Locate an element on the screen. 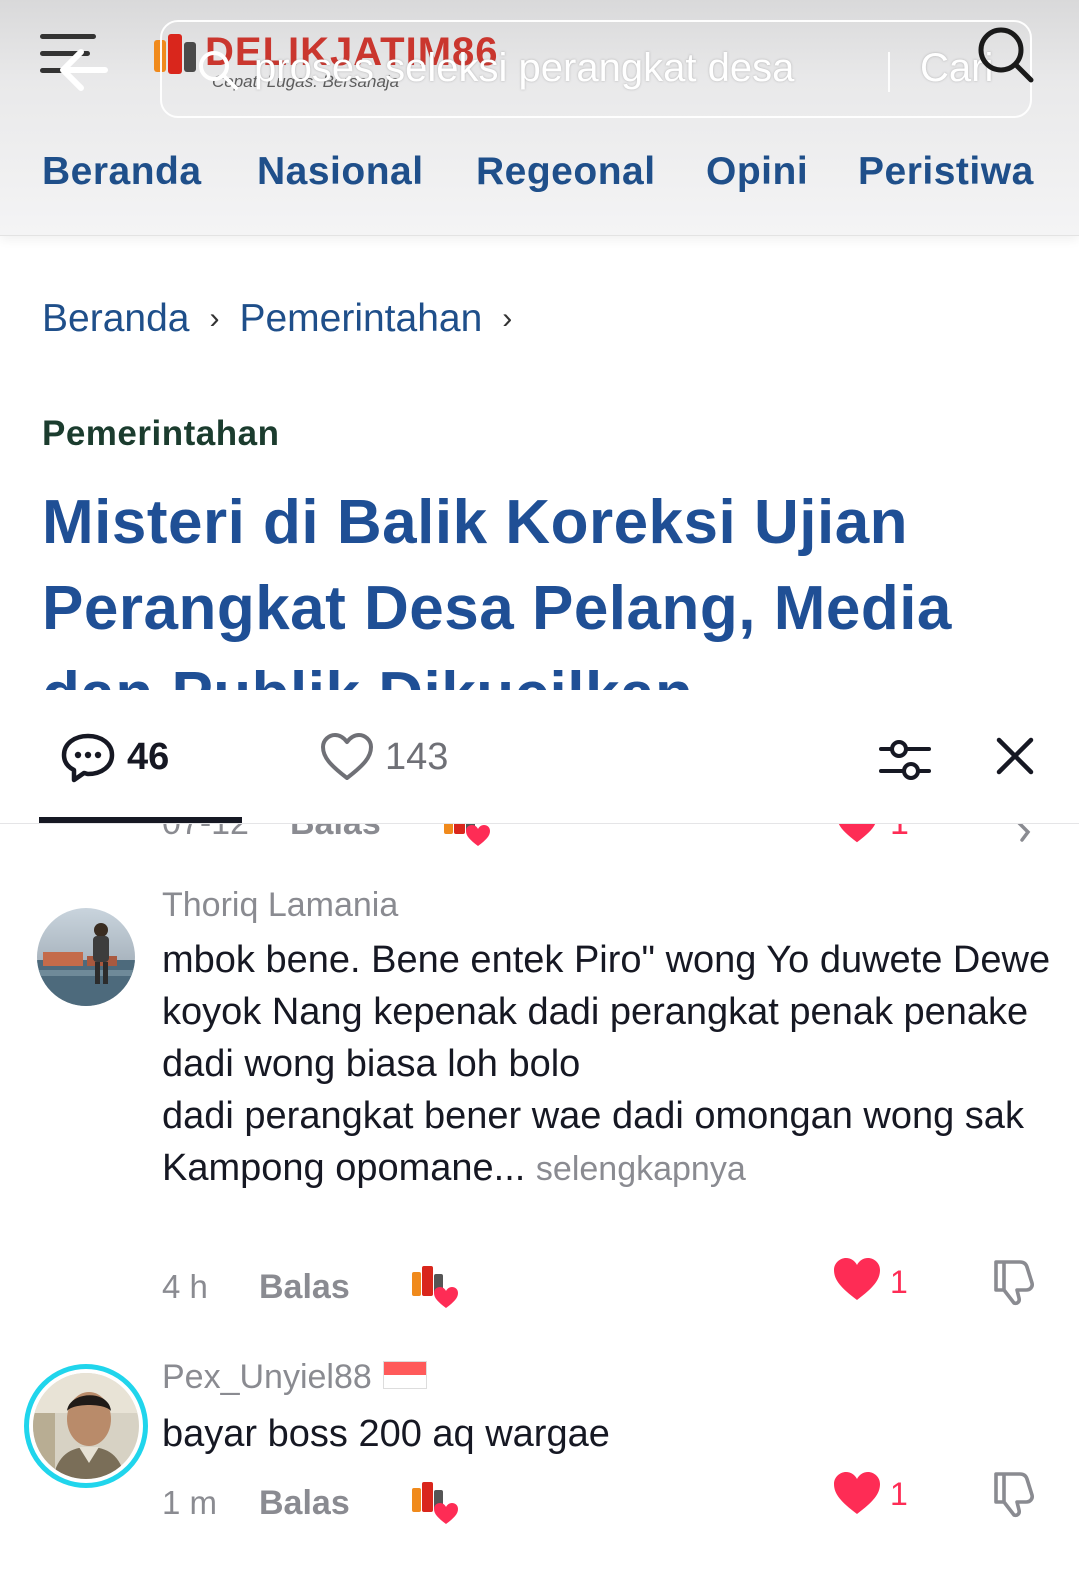  breadcrumb-item-beranda: Beranda is located at coordinates (115, 319).